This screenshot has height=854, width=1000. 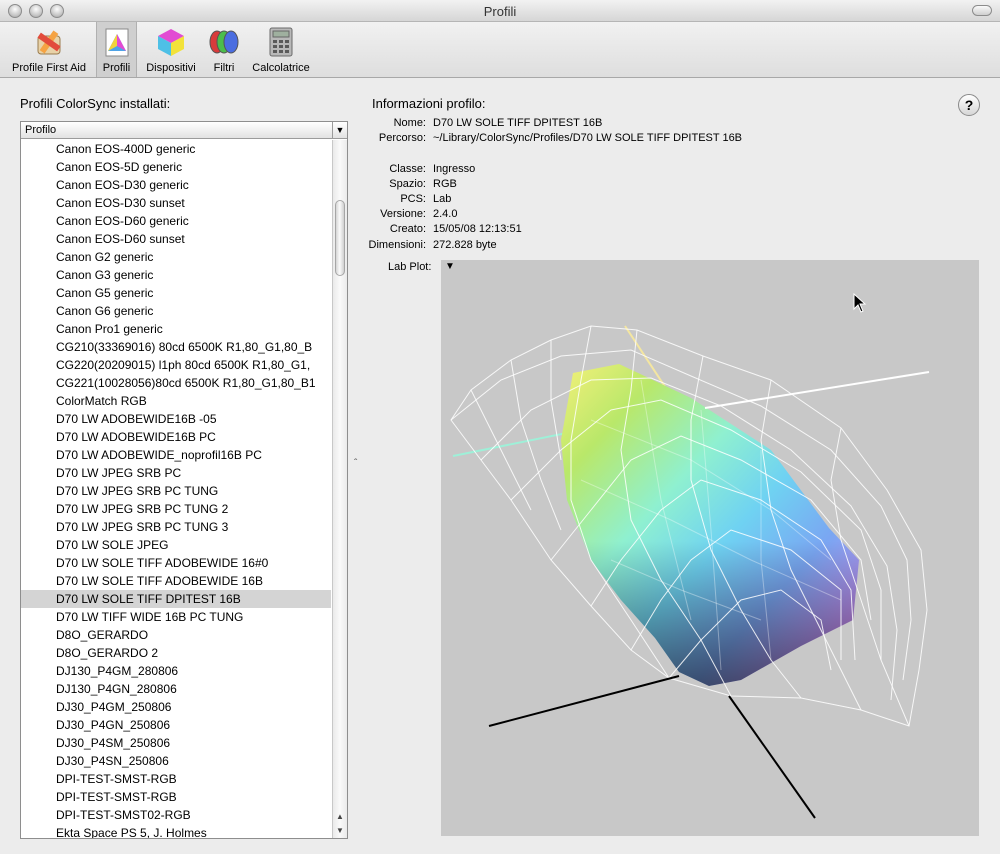 What do you see at coordinates (116, 68) in the screenshot?
I see `toolbar-label: Profili` at bounding box center [116, 68].